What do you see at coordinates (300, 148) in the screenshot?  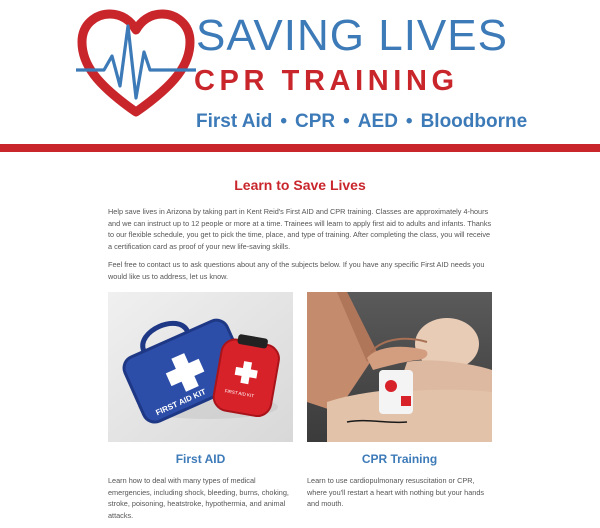 I see `header-divider` at bounding box center [300, 148].